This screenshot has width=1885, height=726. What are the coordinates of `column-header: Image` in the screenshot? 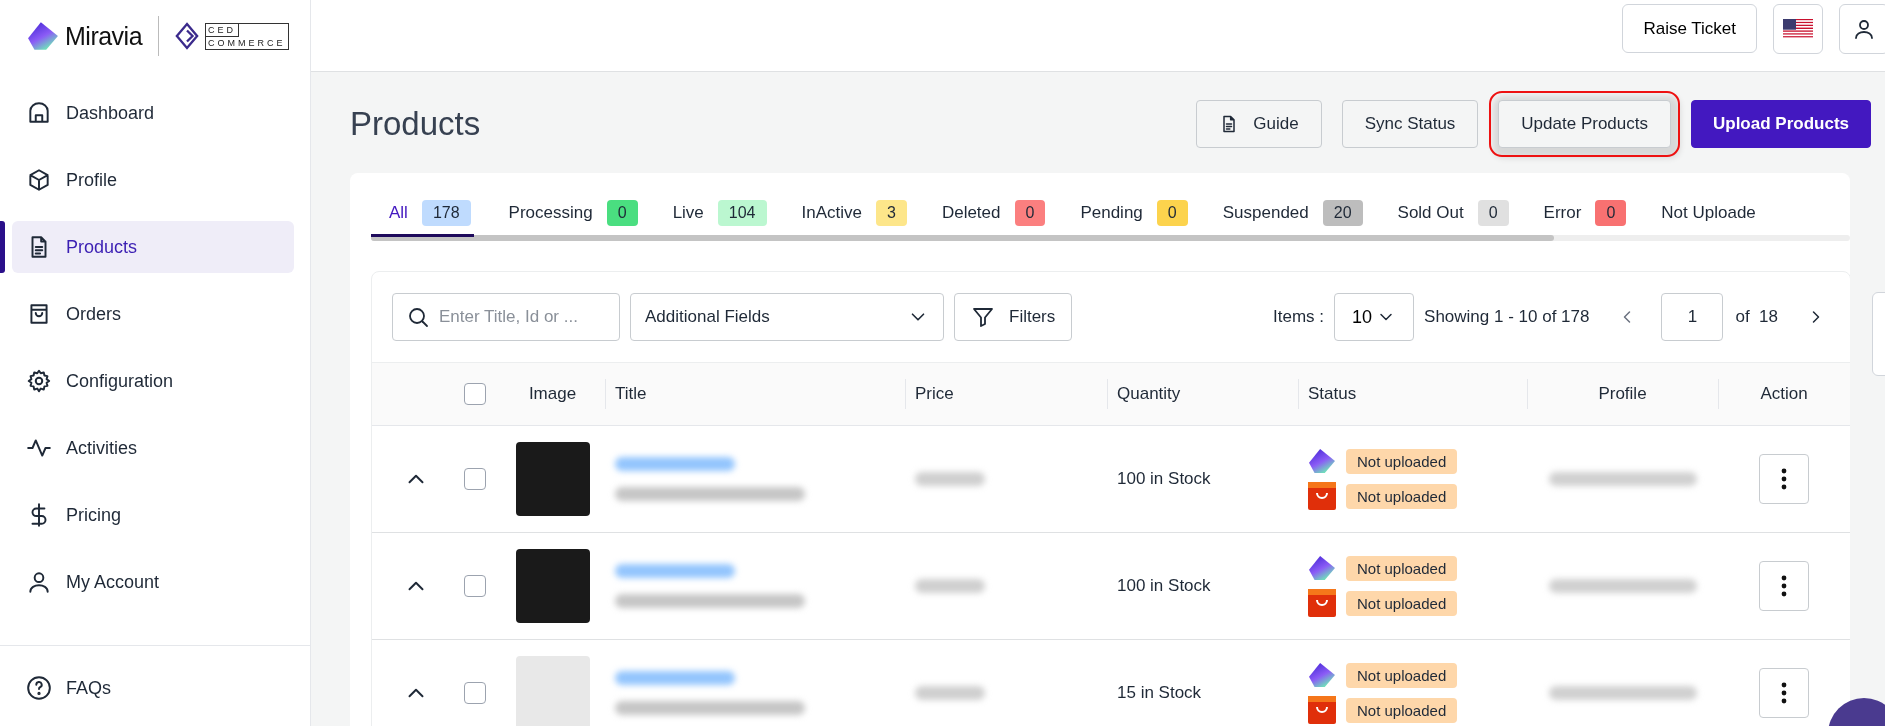 It's located at (552, 394).